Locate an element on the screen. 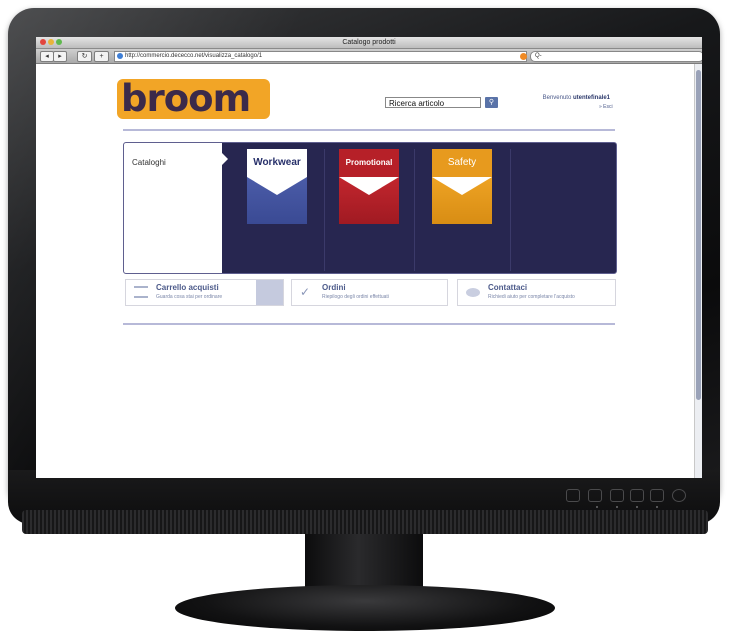 The height and width of the screenshot is (642, 730). catalog-card-promotional: Promotional is located at coordinates (369, 186).